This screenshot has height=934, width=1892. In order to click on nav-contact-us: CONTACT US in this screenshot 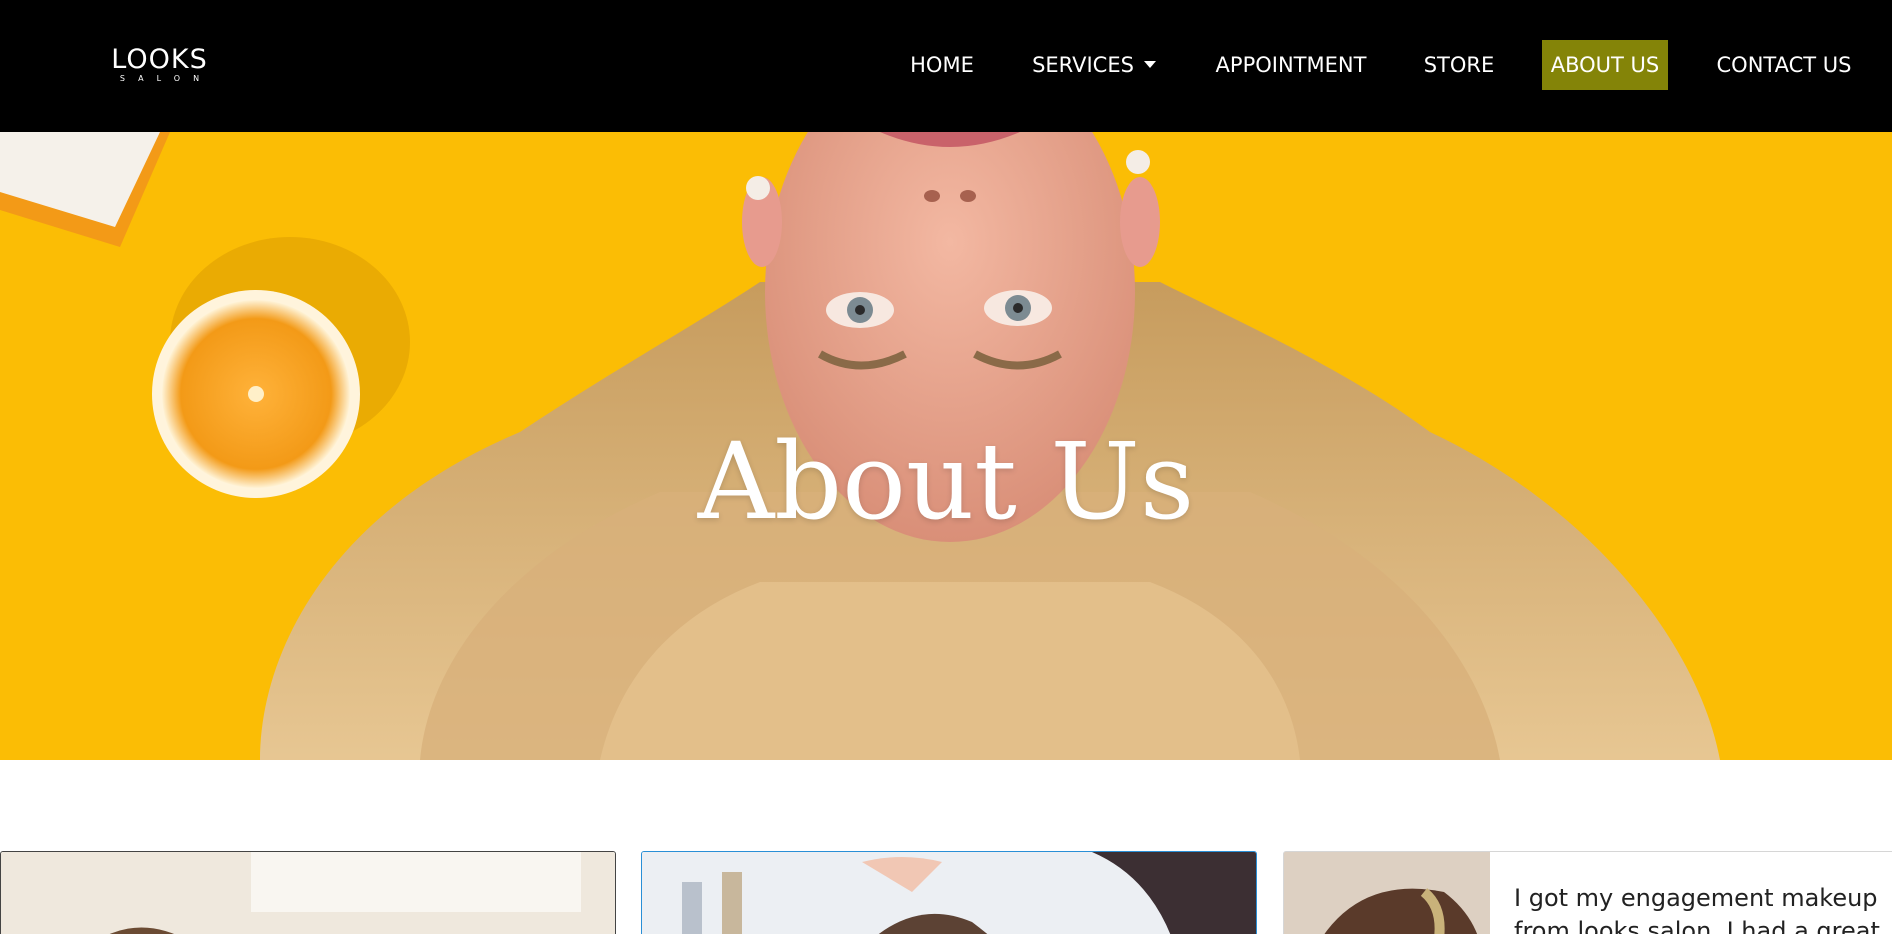, I will do `click(1784, 65)`.